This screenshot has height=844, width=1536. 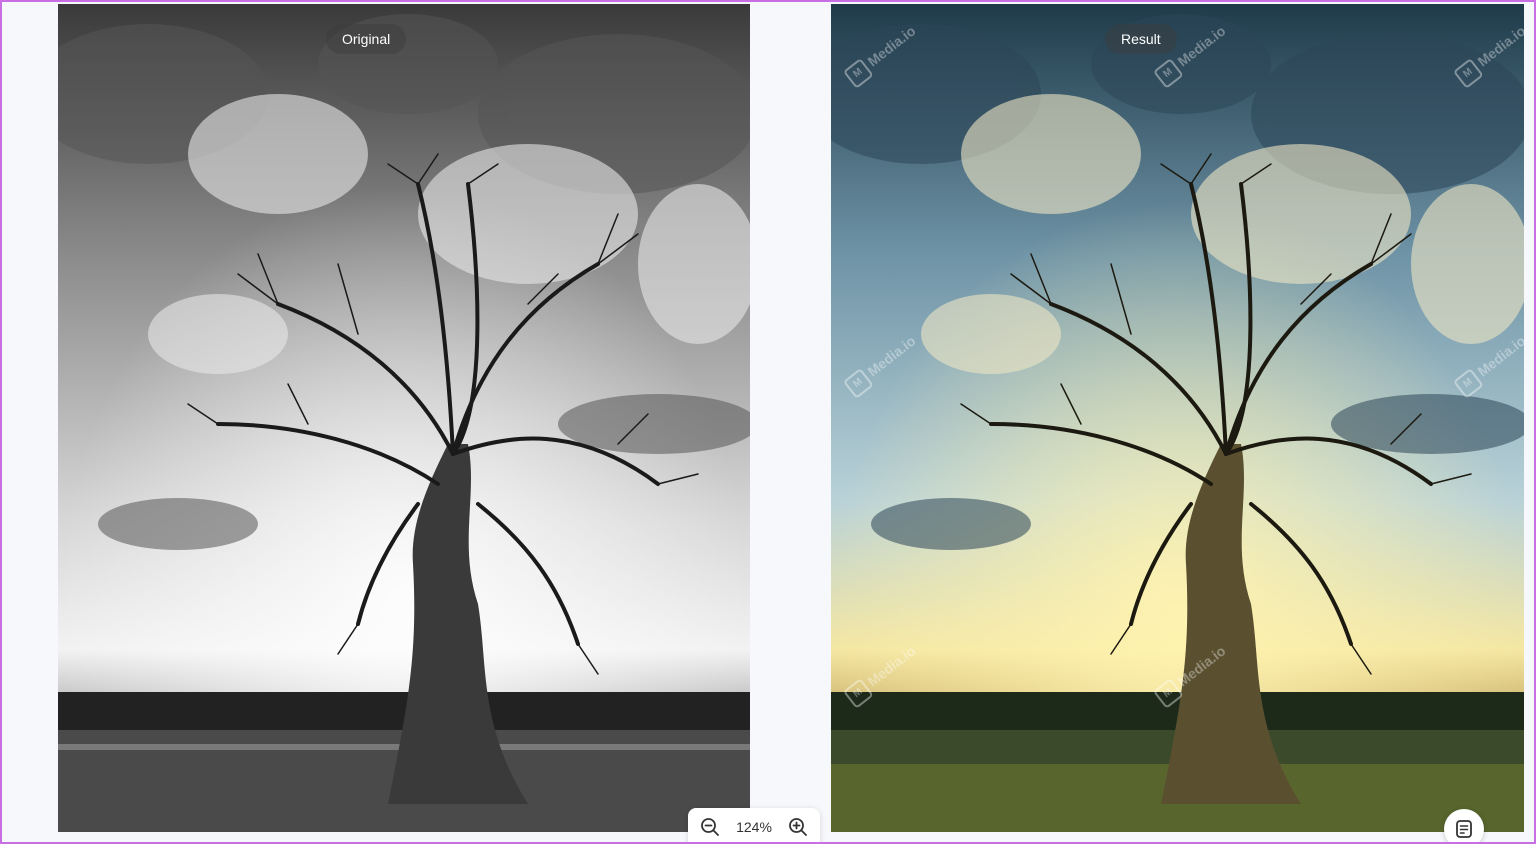 I want to click on zoom-out-icon, so click(x=710, y=827).